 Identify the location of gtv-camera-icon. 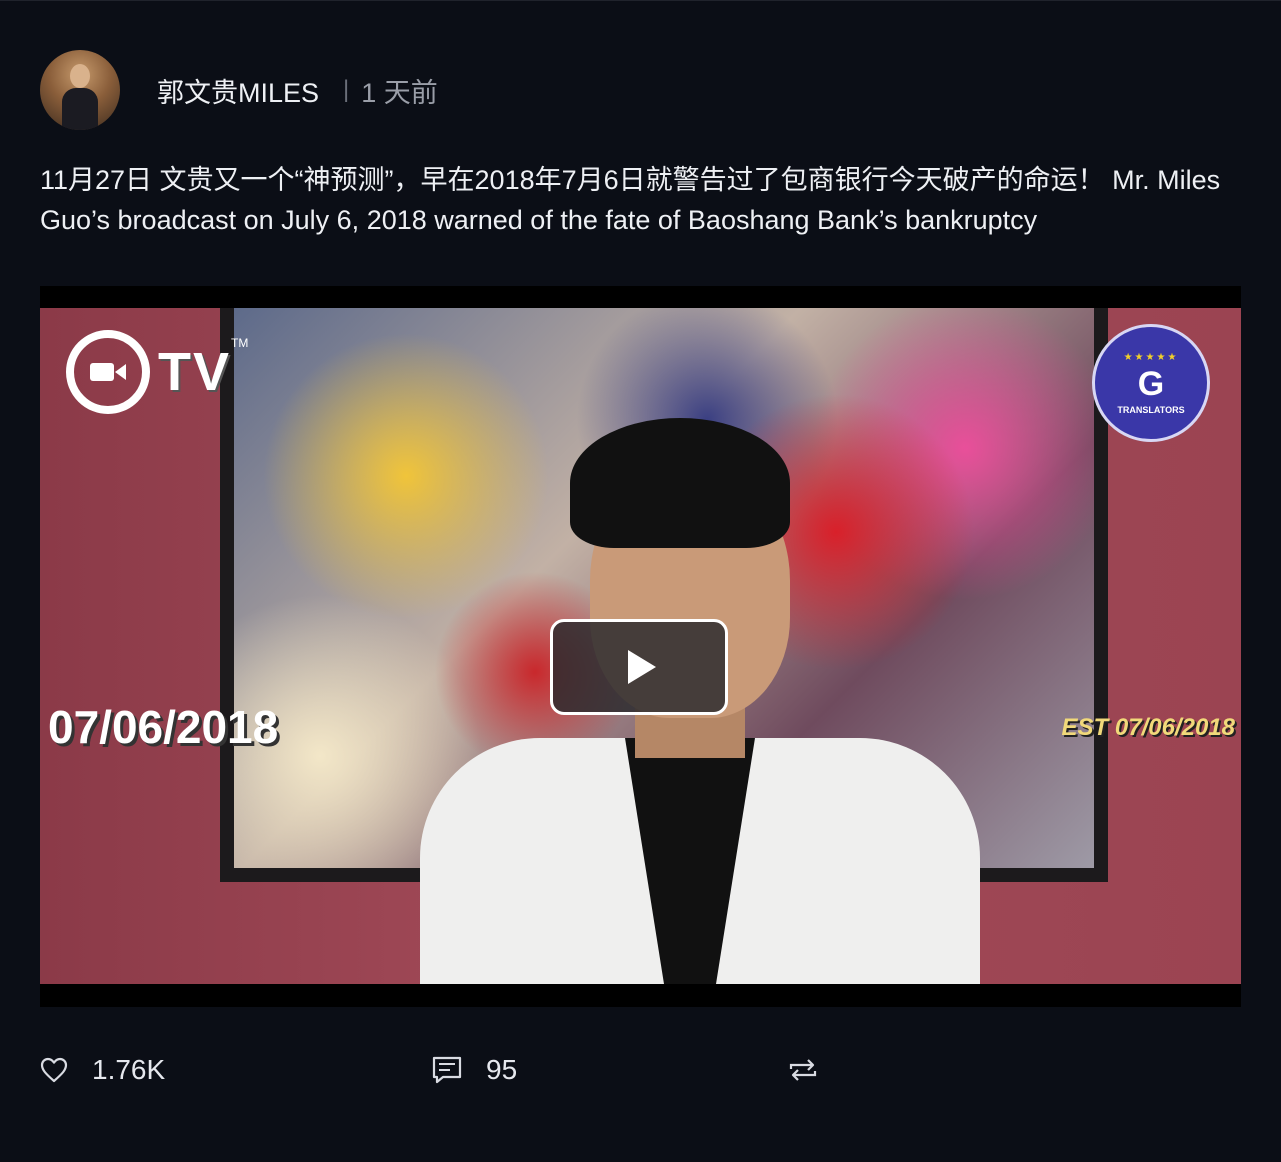
(108, 372).